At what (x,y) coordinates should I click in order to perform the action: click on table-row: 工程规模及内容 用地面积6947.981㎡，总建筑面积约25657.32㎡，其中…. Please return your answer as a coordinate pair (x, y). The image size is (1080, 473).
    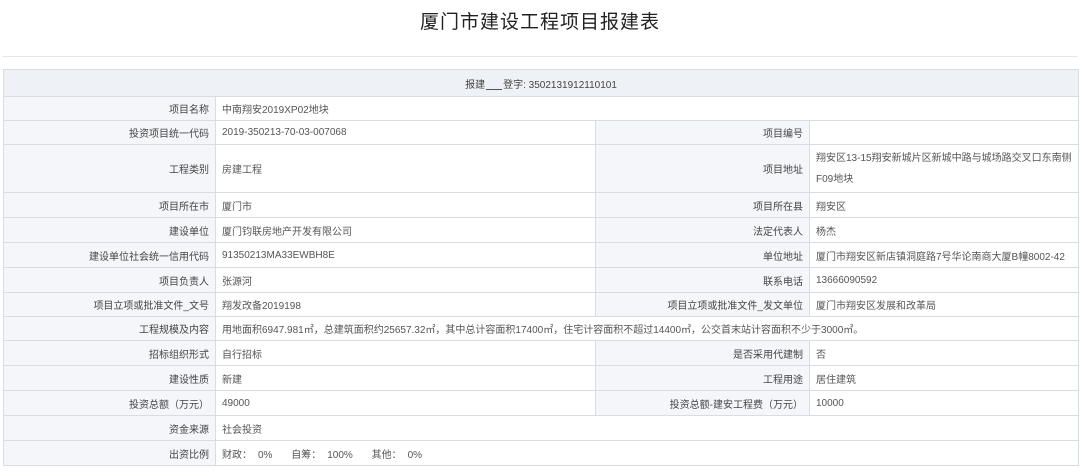
    Looking at the image, I should click on (541, 328).